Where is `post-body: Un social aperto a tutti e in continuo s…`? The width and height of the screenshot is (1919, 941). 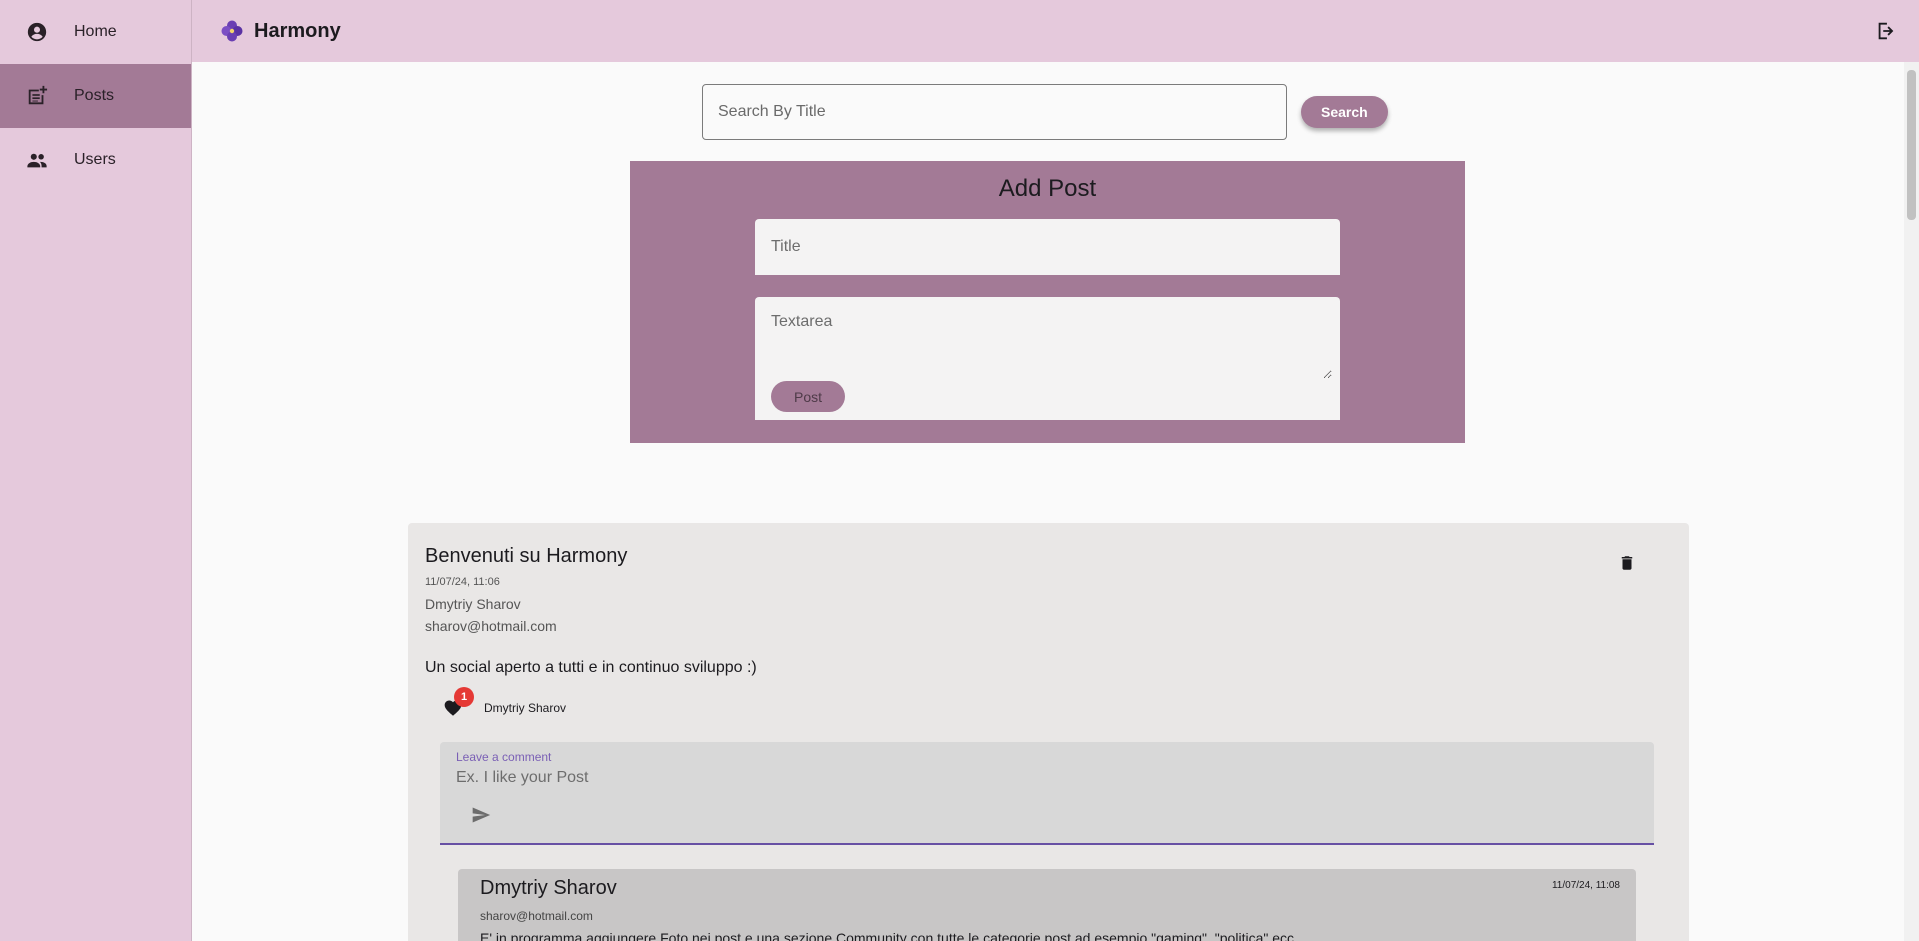
post-body: Un social aperto a tutti e in continuo s… is located at coordinates (591, 667).